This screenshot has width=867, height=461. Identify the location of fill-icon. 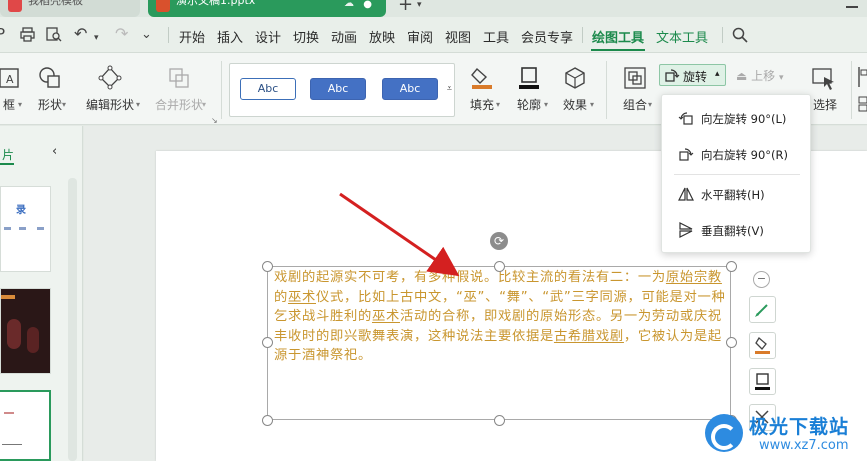
(762, 345).